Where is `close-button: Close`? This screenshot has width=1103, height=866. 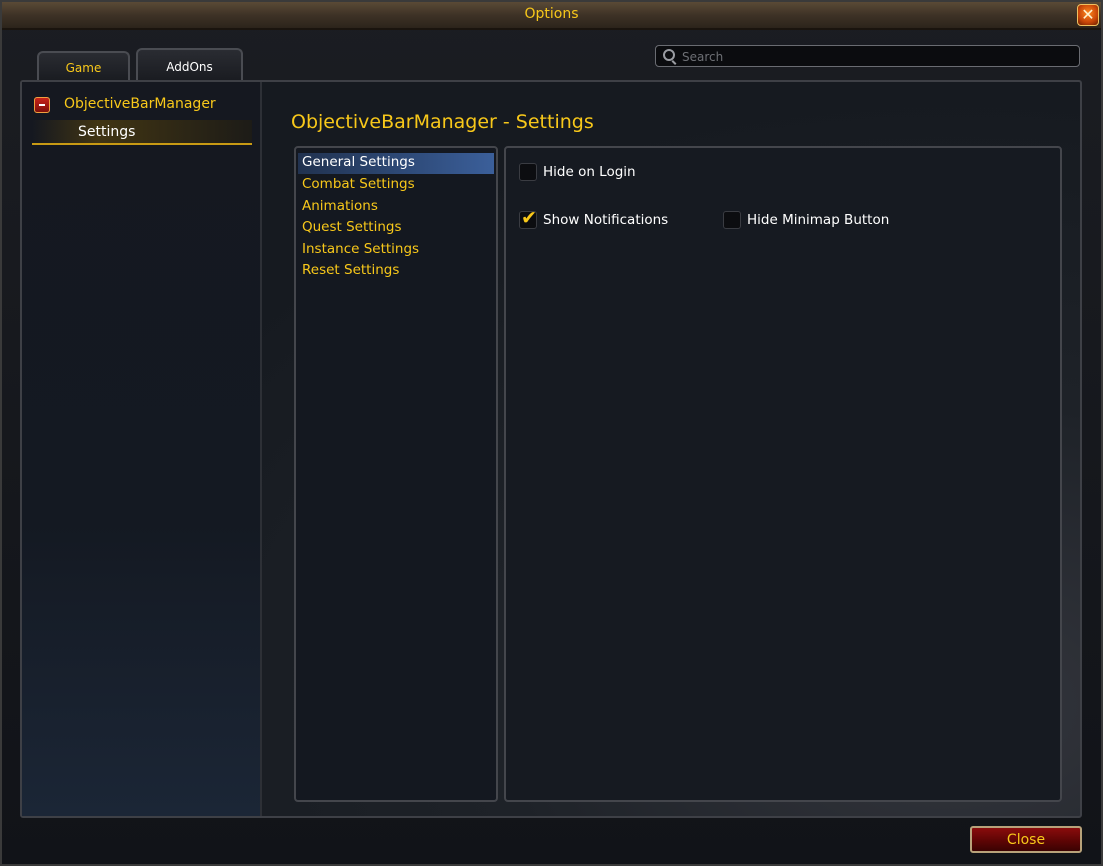 close-button: Close is located at coordinates (1026, 839).